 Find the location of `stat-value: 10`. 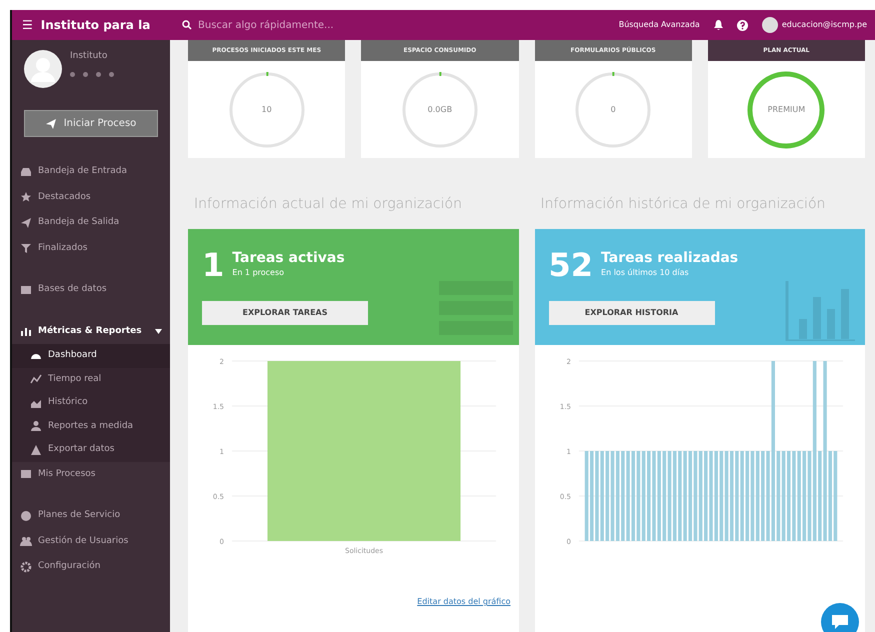

stat-value: 10 is located at coordinates (267, 110).